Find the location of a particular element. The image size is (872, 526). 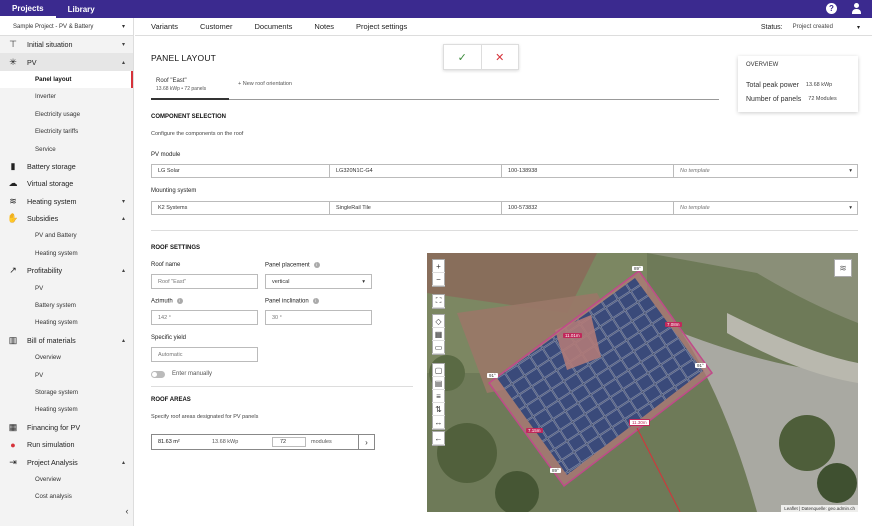

sidebar-item-project-analysis: ⇥ Project Analysis ▴ is located at coordinates (66, 461).